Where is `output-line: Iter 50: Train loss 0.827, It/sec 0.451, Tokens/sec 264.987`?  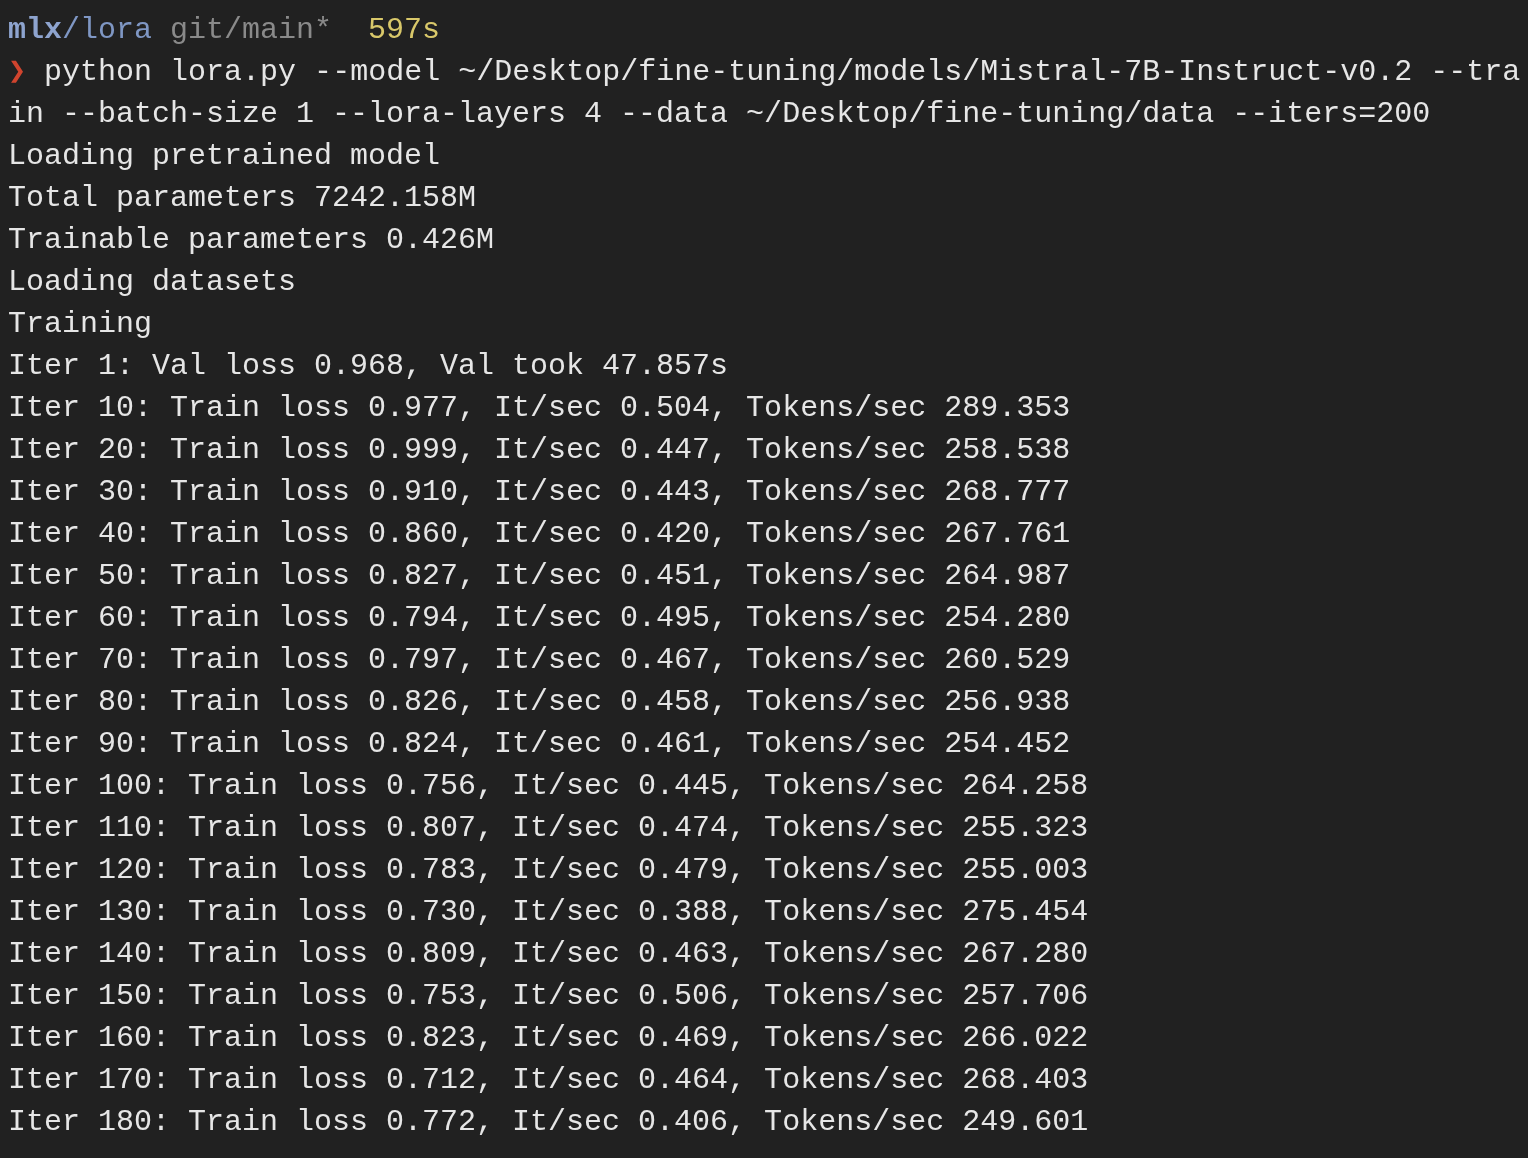 output-line: Iter 50: Train loss 0.827, It/sec 0.451, Tokens/sec 264.987 is located at coordinates (539, 576).